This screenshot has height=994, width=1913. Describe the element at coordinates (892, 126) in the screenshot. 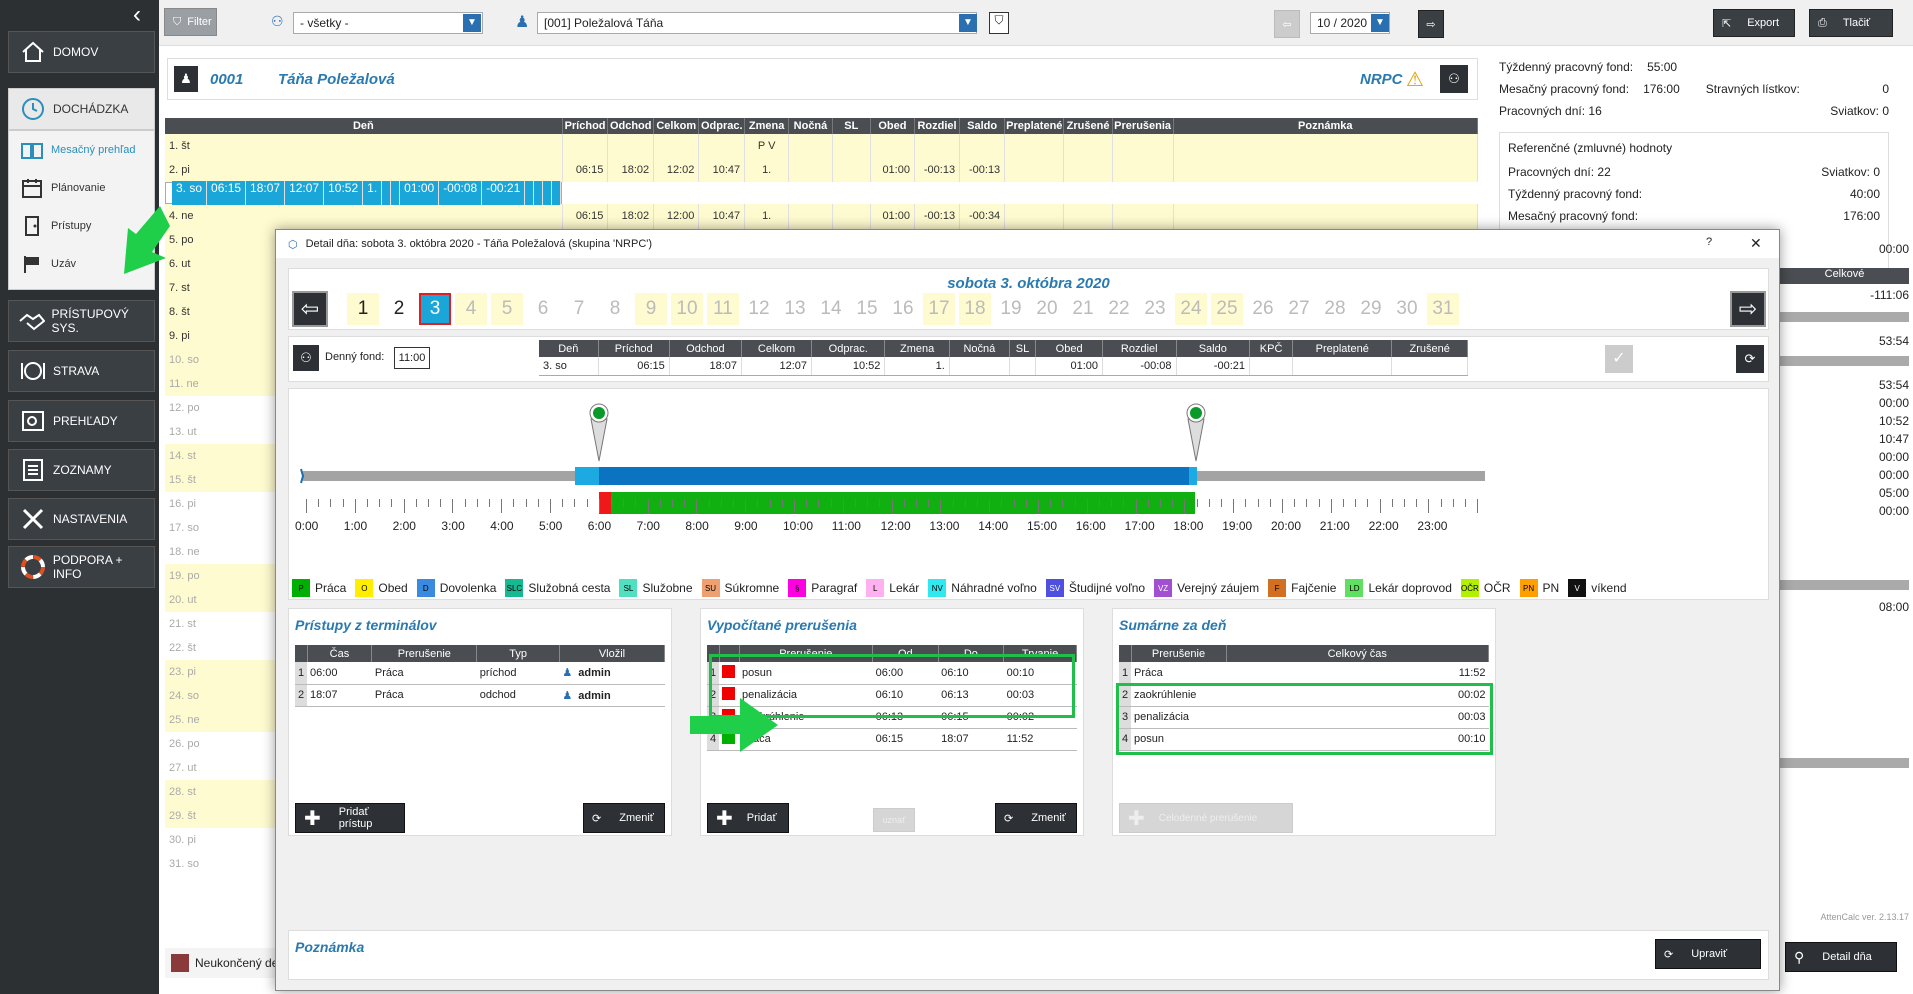

I see `column-header: Obed` at that location.